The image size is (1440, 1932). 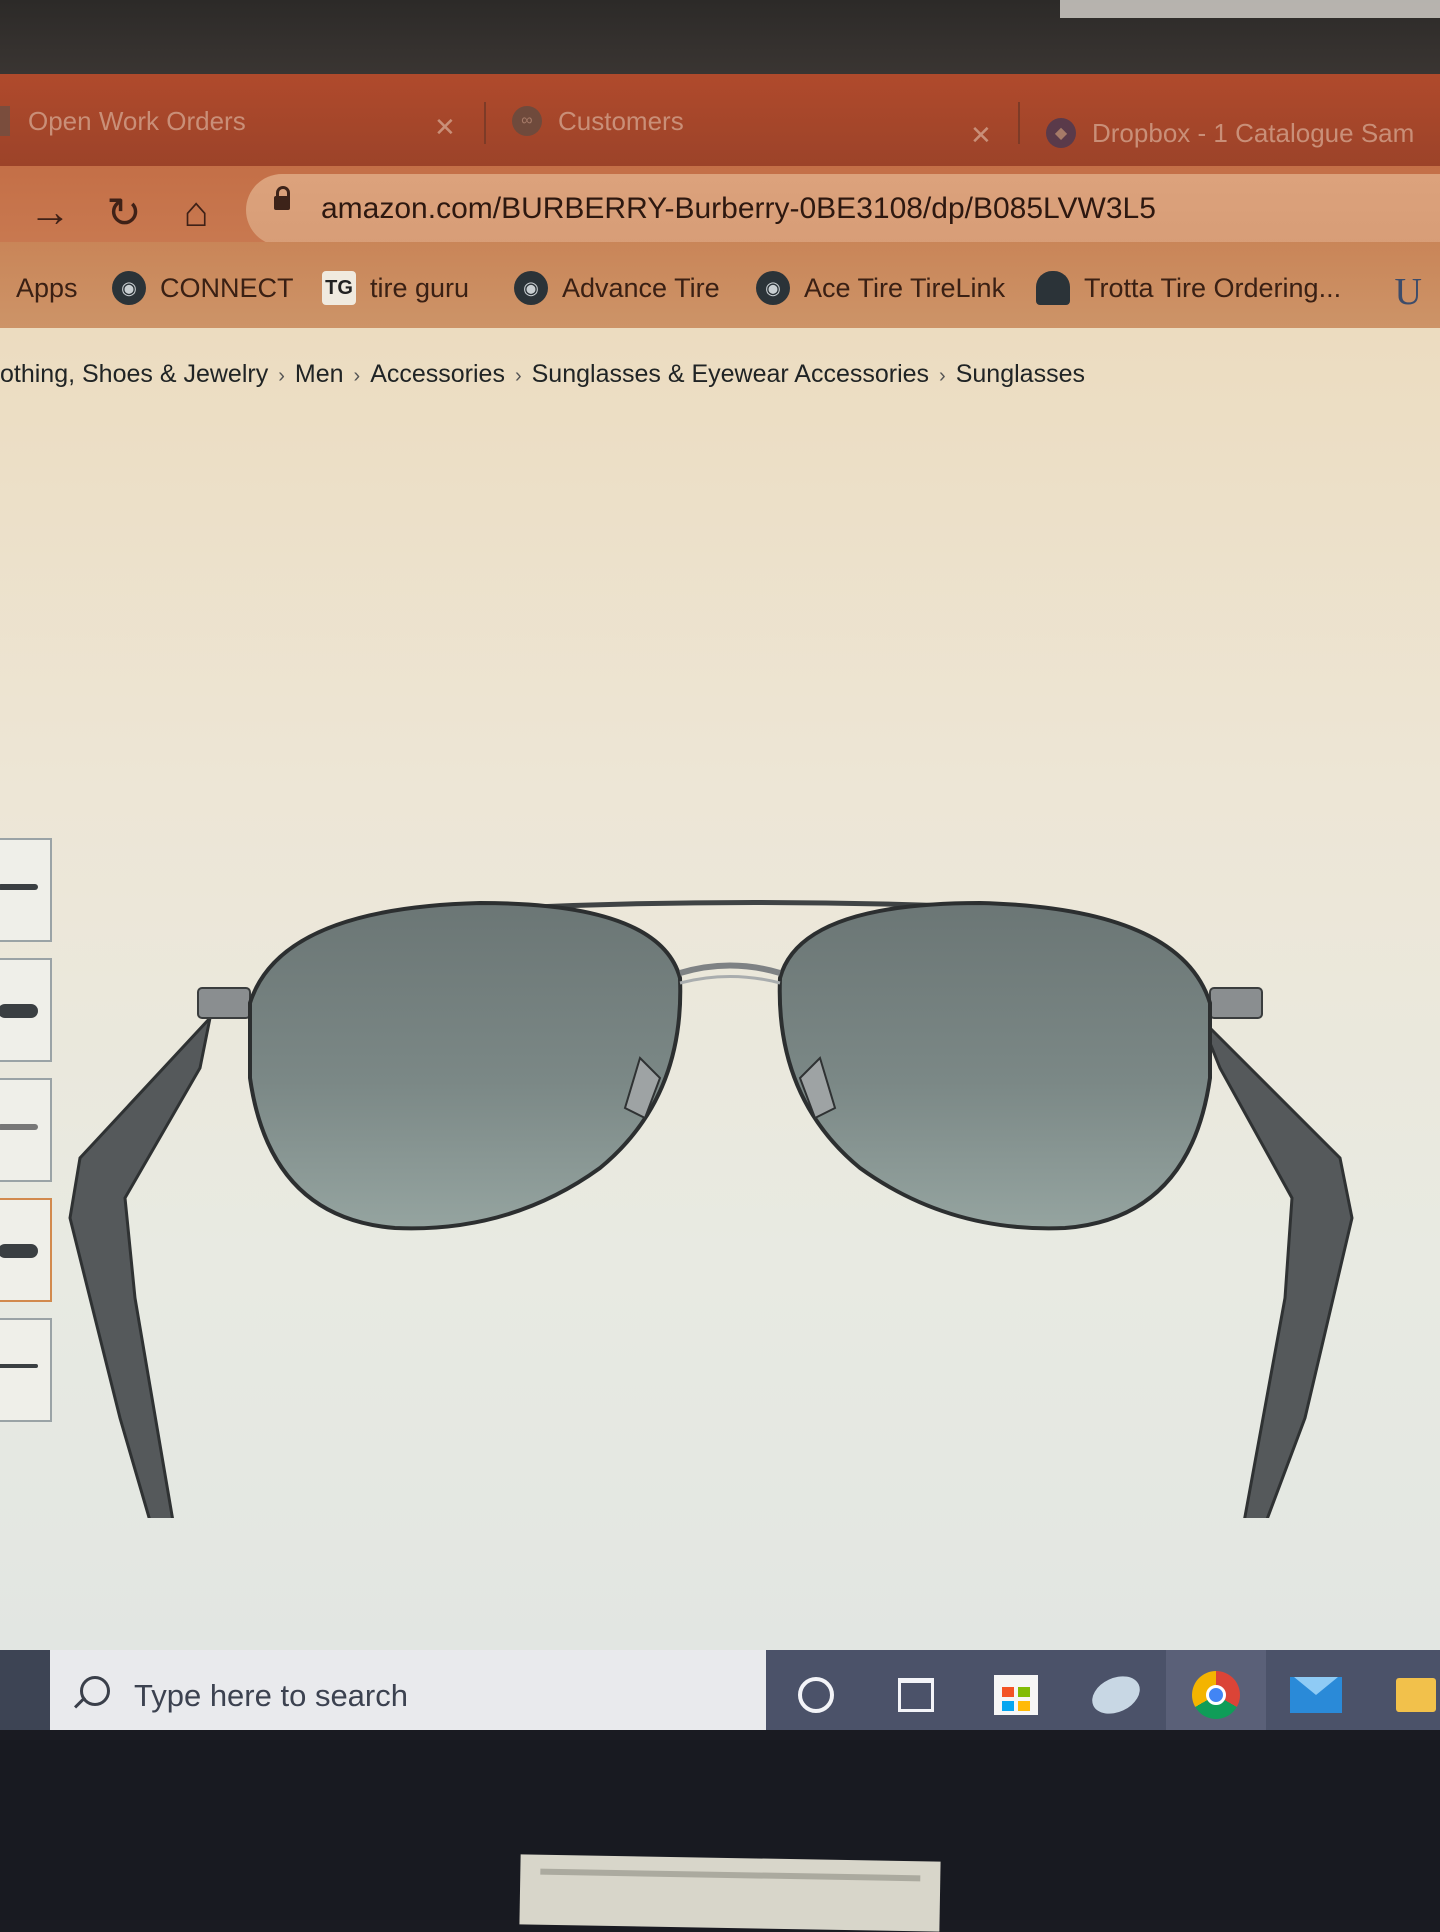 What do you see at coordinates (50, 212) in the screenshot?
I see `forward-arrow-icon: →` at bounding box center [50, 212].